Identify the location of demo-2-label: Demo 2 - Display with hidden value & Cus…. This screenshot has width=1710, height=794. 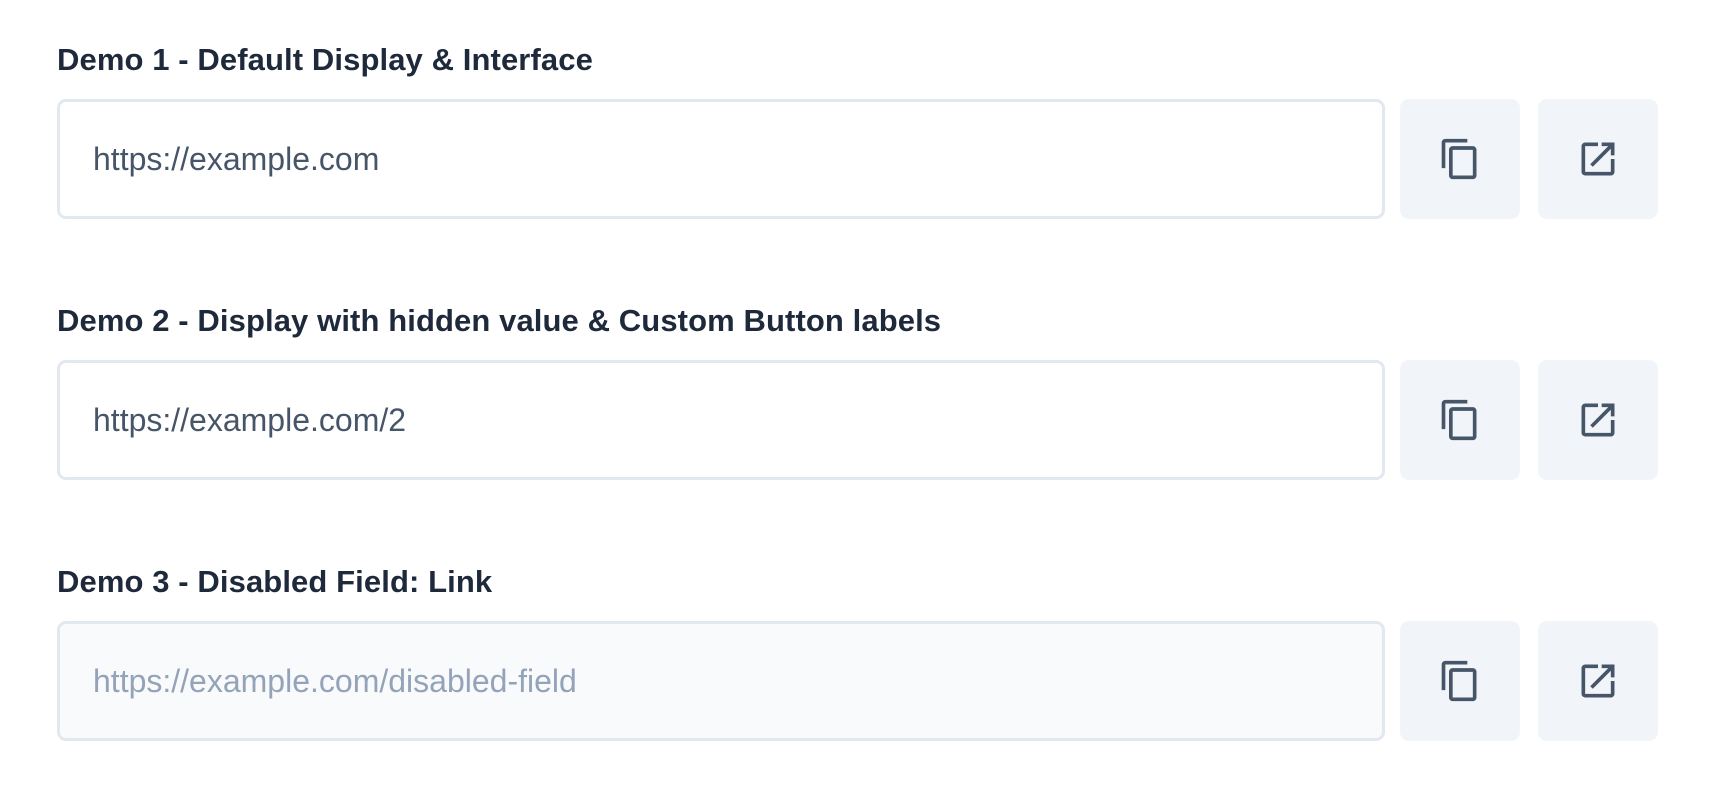
(499, 320).